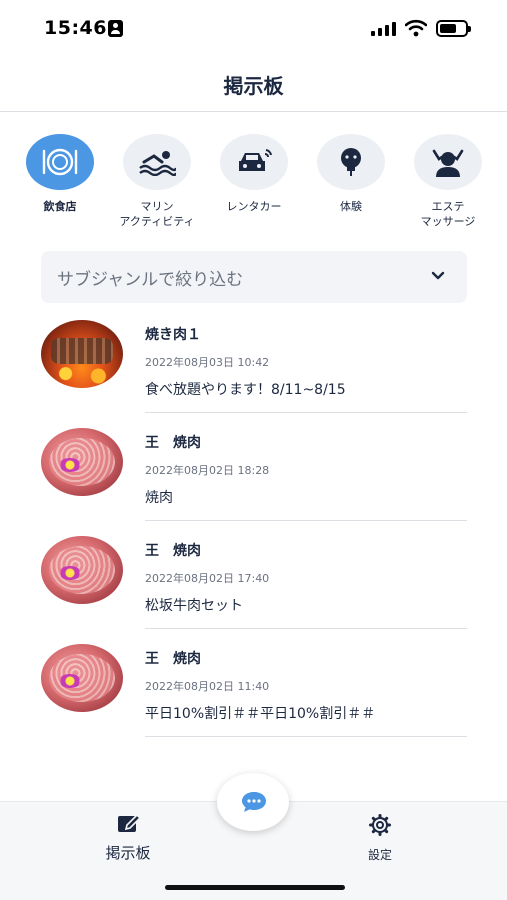  I want to click on post-body: 平日10%割引＃＃平日10%割引＃＃, so click(260, 714).